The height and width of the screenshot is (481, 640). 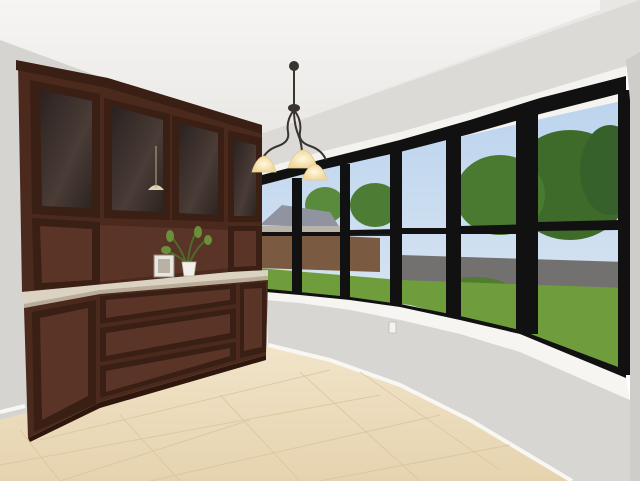 I want to click on picture-frame-icon, so click(x=164, y=266).